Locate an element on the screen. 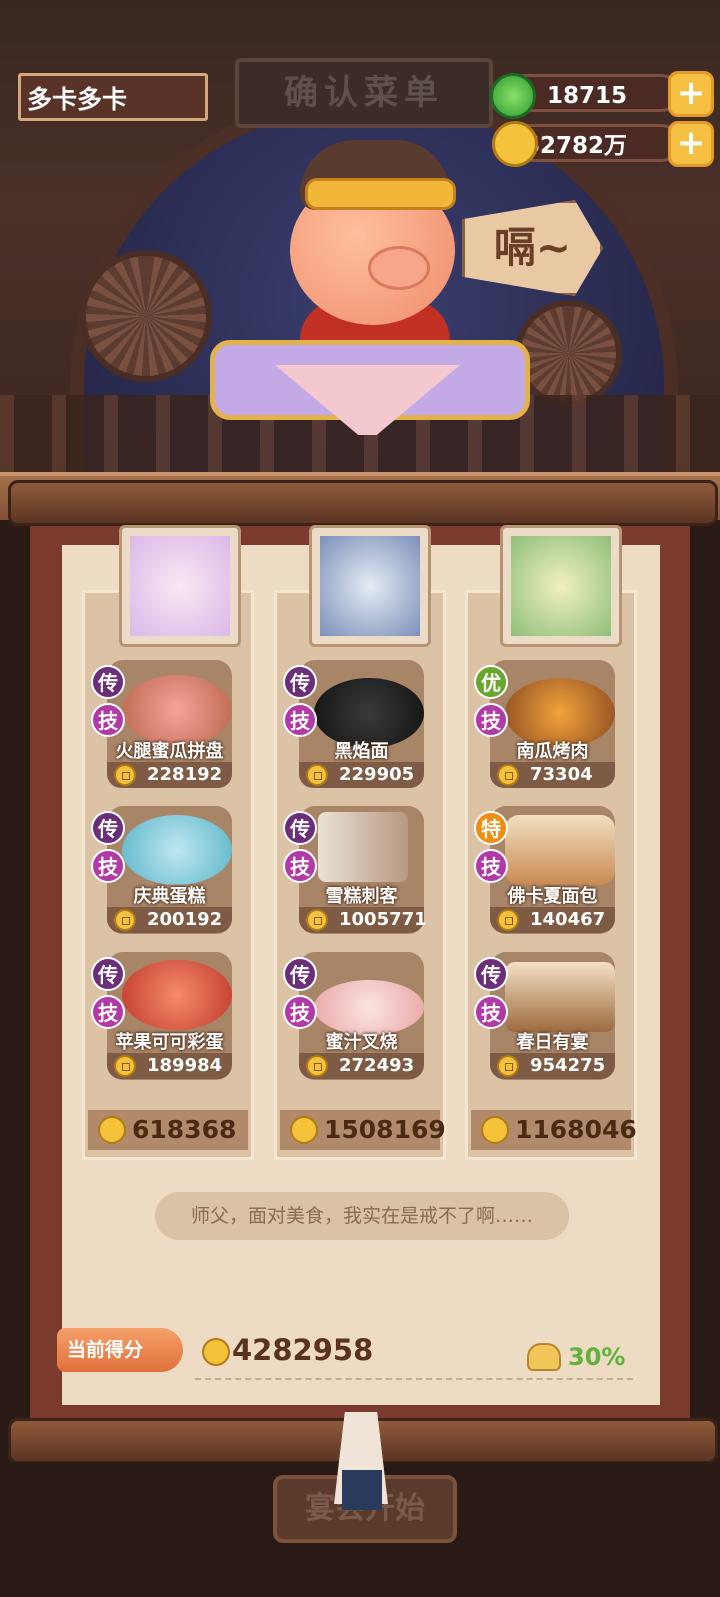 This screenshot has height=1597, width=720. dish-name: 黑焰面 is located at coordinates (361, 751).